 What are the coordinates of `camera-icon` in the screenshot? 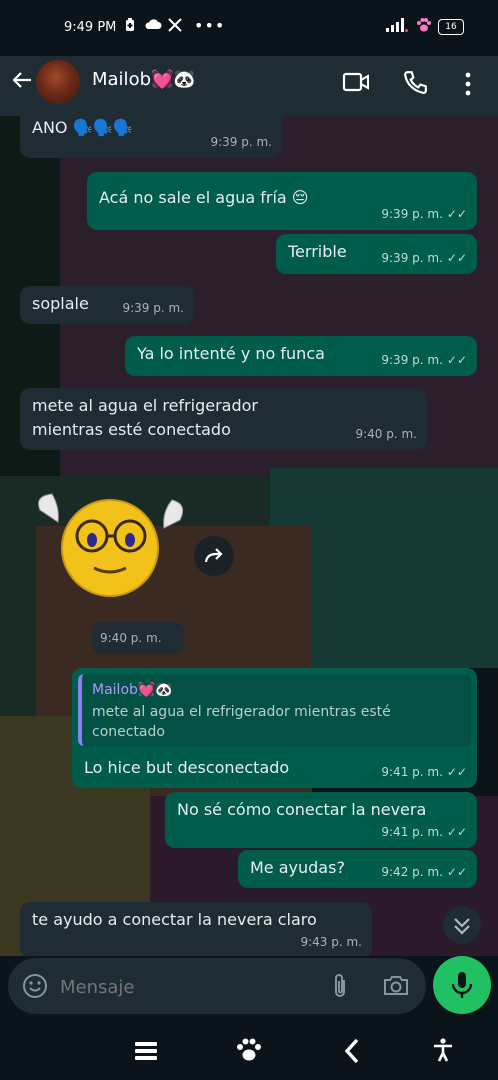 It's located at (396, 987).